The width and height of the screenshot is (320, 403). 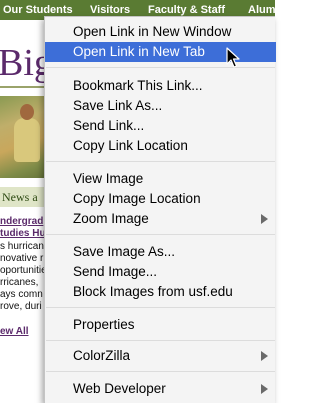 What do you see at coordinates (152, 31) in the screenshot?
I see `menu-item-label: Open Link in New Window` at bounding box center [152, 31].